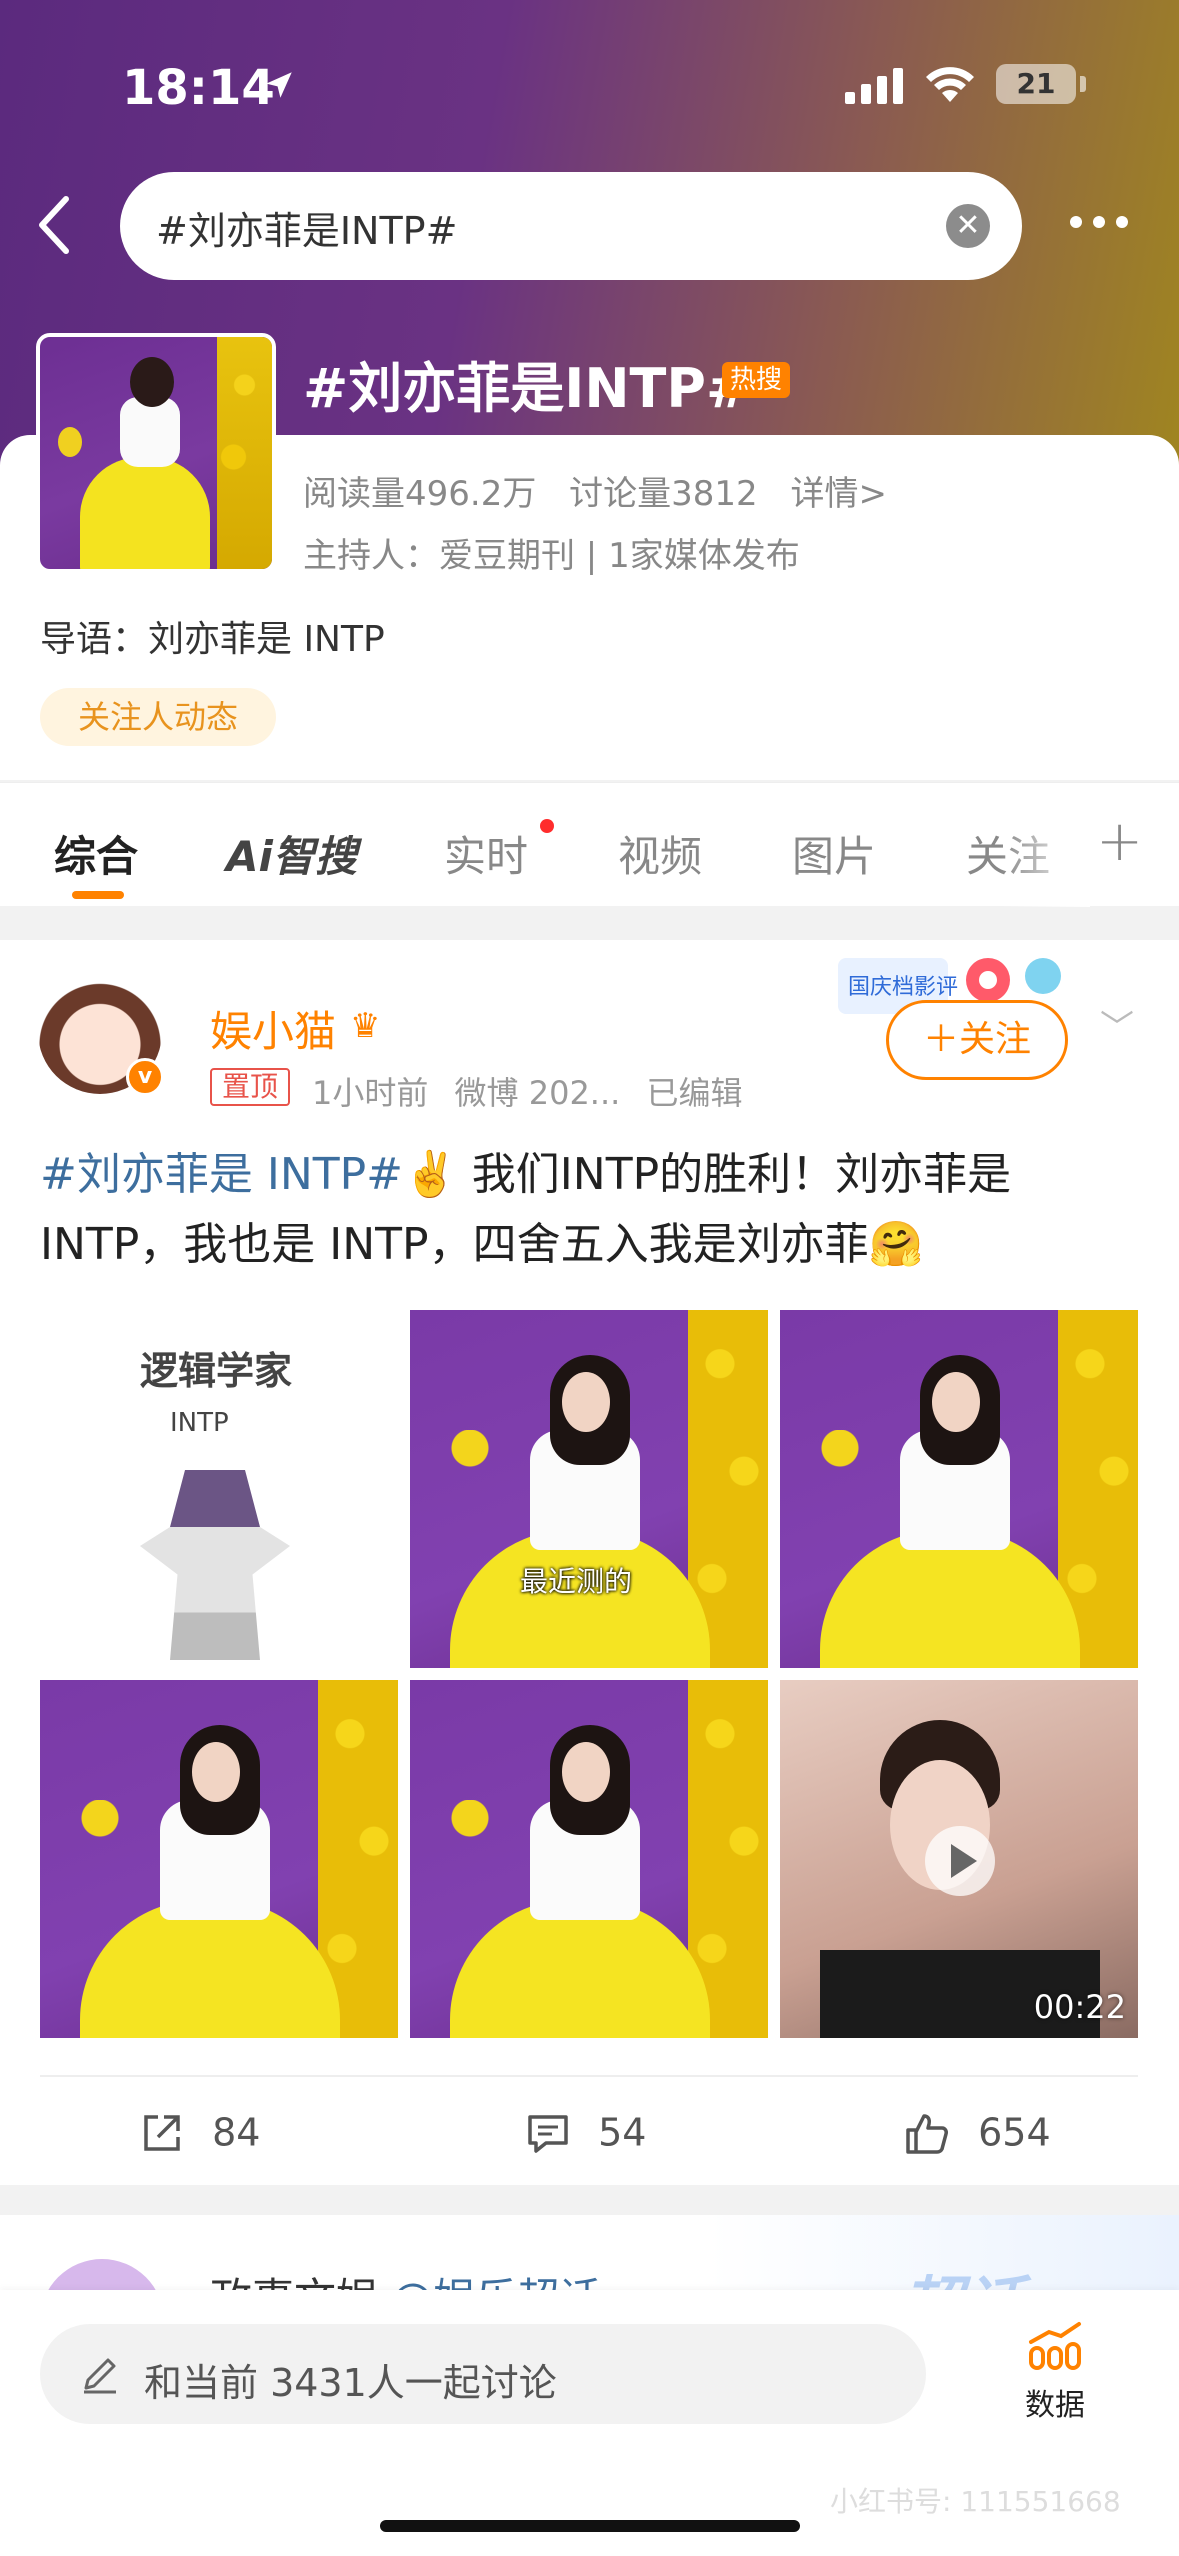  Describe the element at coordinates (950, 84) in the screenshot. I see `wifi-icon` at that location.